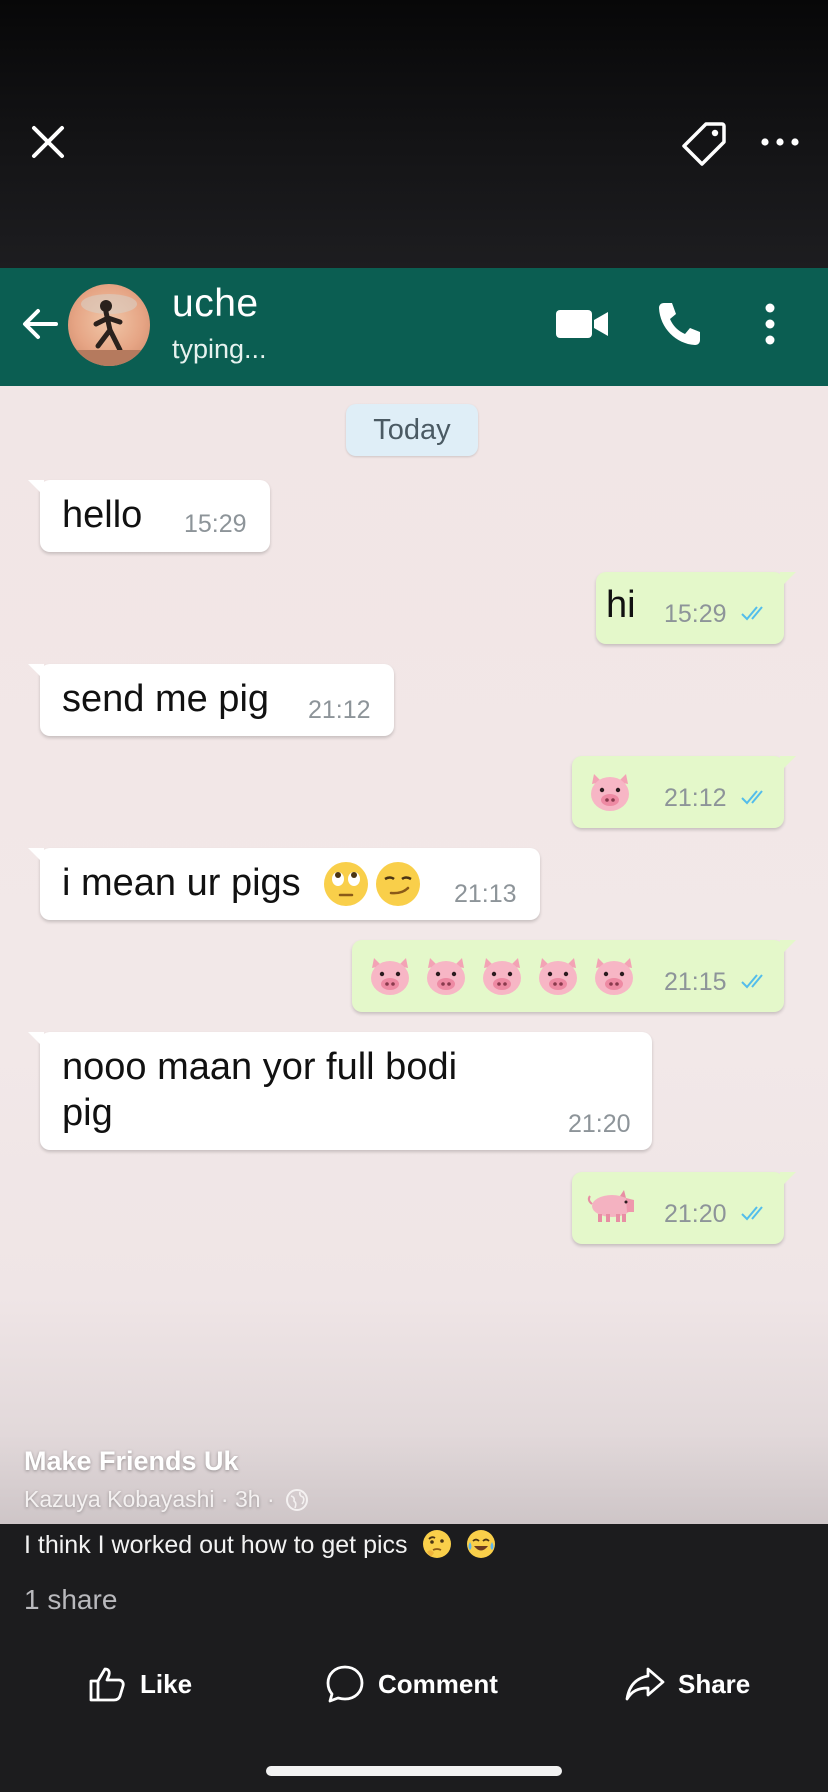 The height and width of the screenshot is (1792, 828). Describe the element at coordinates (87, 1113) in the screenshot. I see `message-text-line2: pig` at that location.